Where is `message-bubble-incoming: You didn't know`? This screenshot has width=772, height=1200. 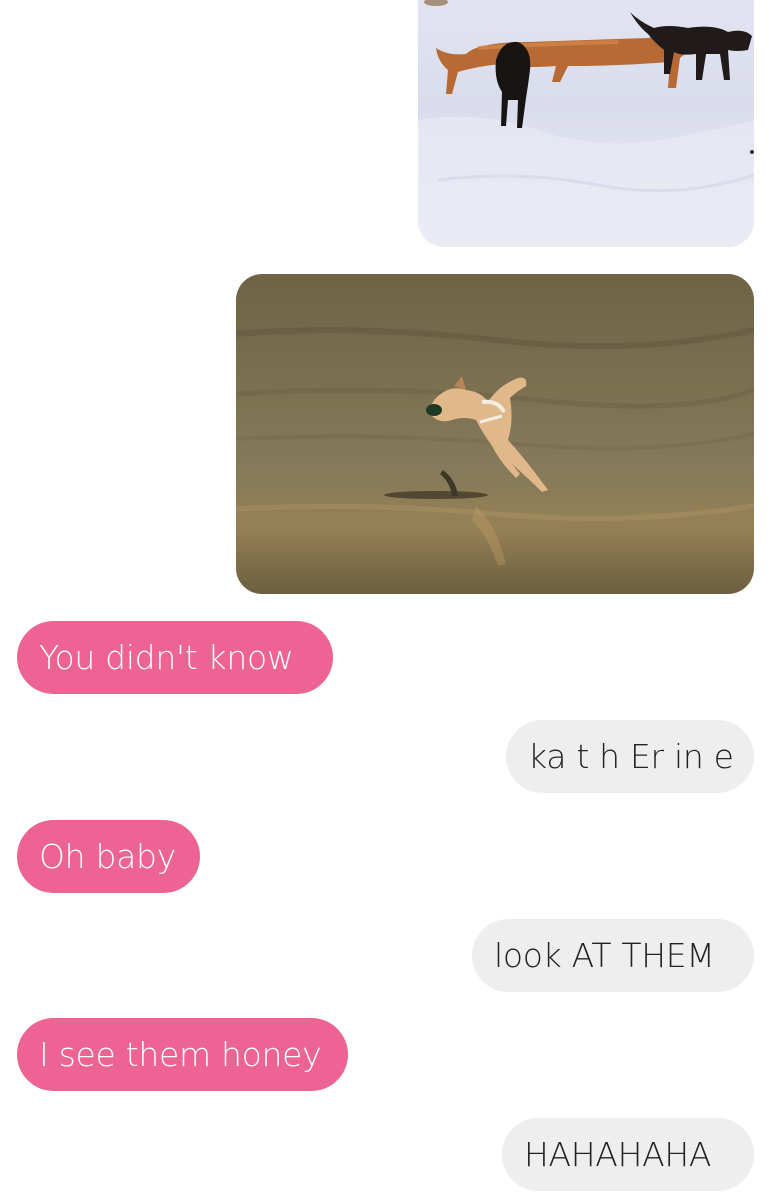
message-bubble-incoming: You didn't know is located at coordinates (175, 657).